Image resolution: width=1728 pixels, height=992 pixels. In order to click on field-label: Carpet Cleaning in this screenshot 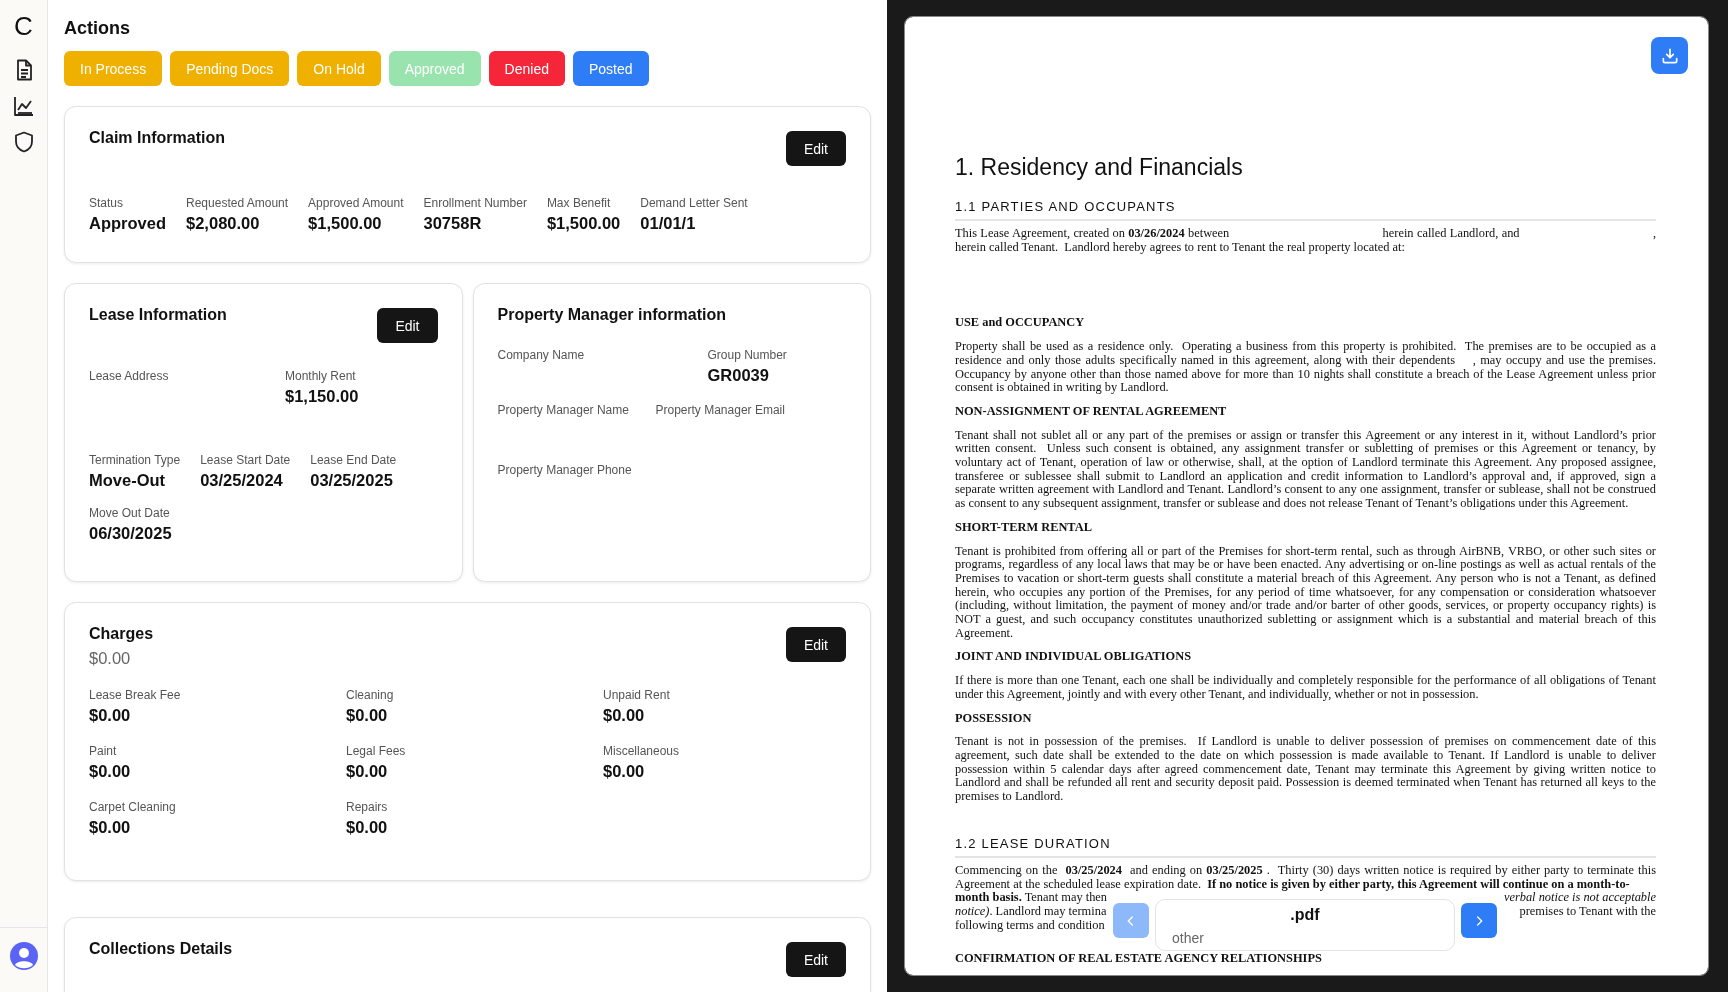, I will do `click(133, 807)`.